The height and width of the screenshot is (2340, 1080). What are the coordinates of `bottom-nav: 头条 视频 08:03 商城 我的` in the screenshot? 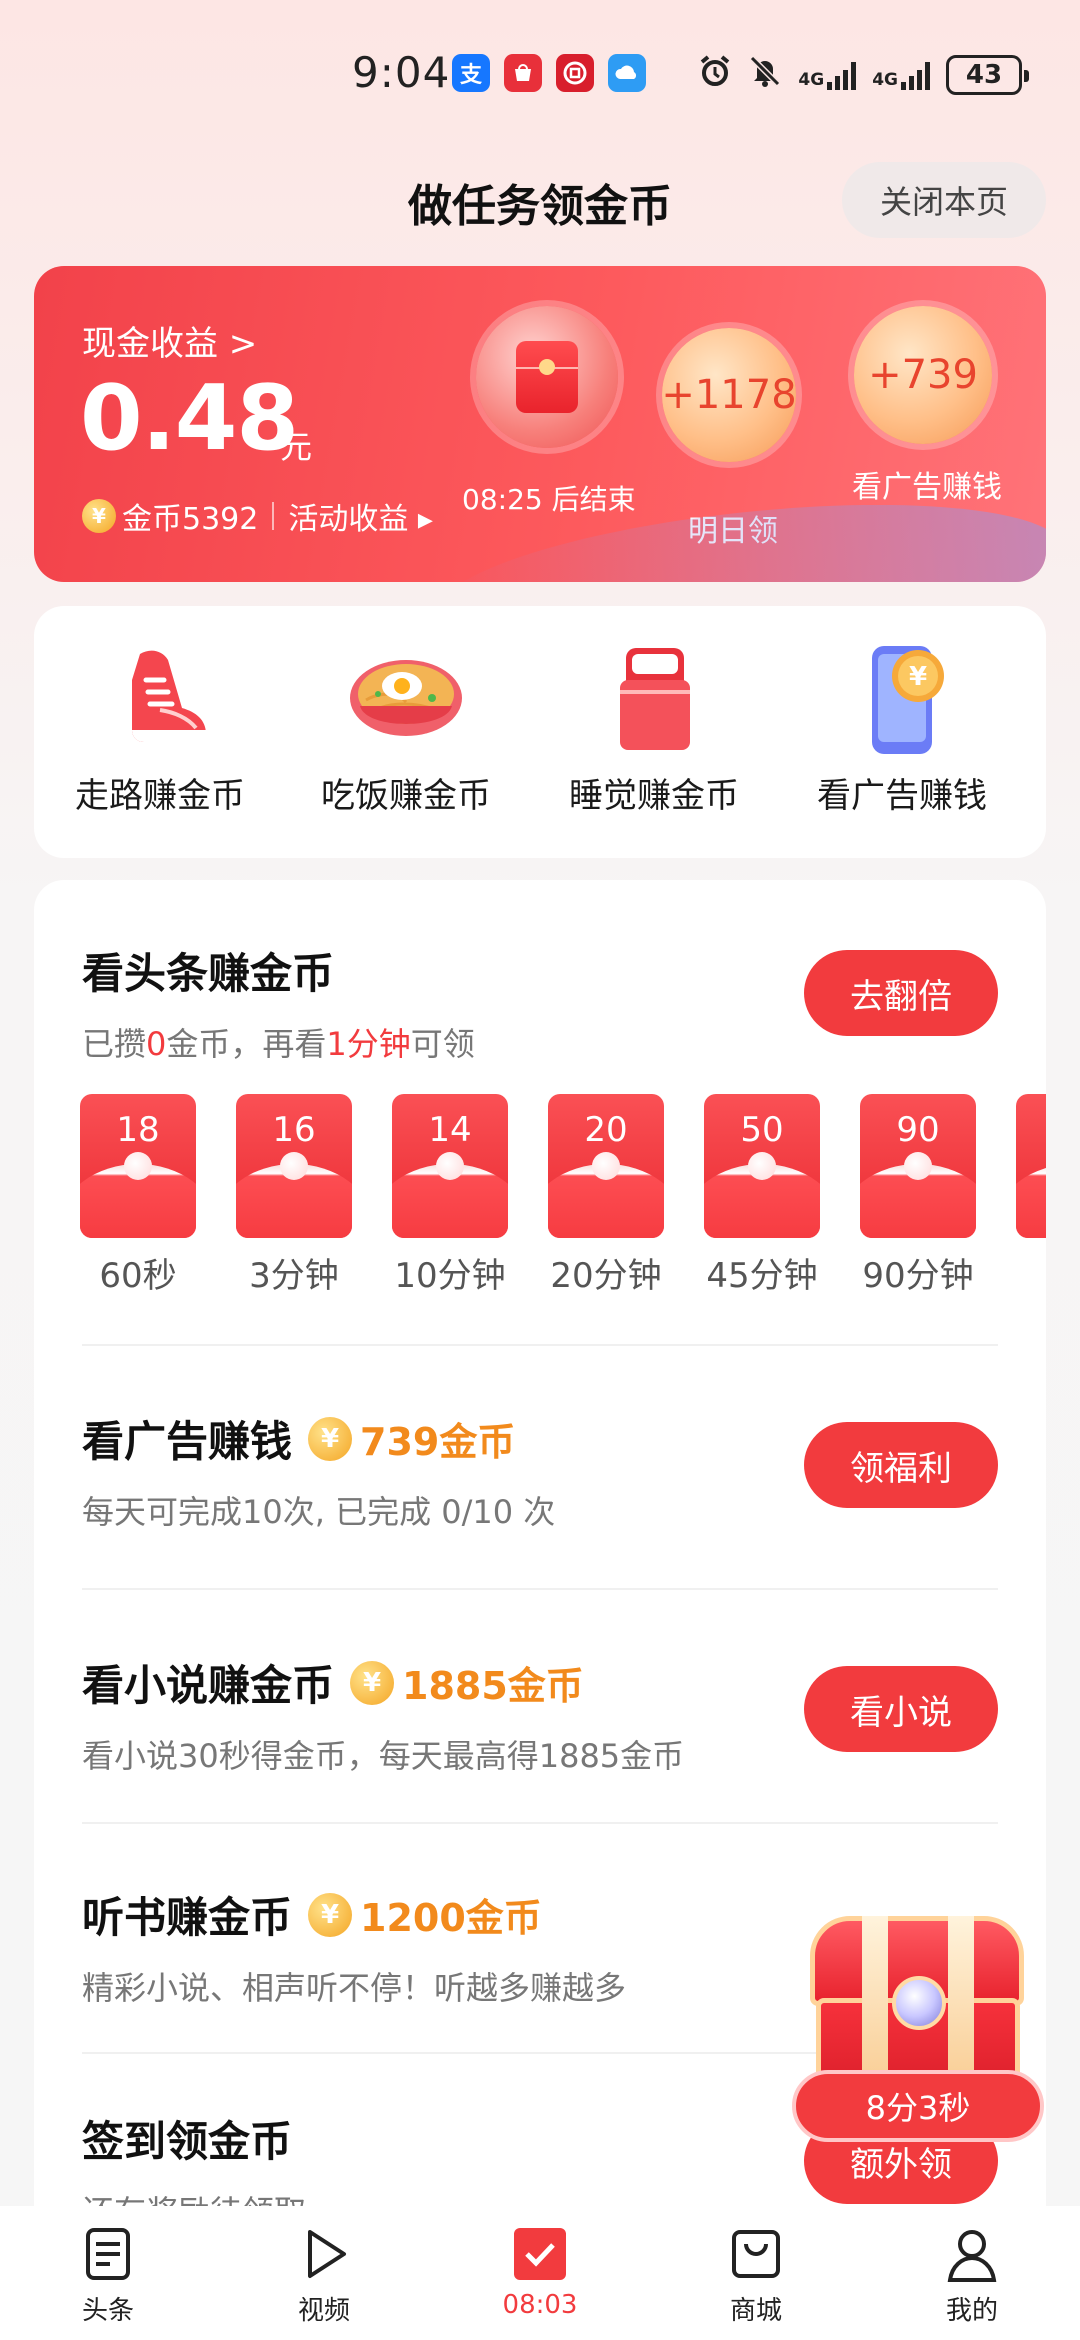 It's located at (540, 2273).